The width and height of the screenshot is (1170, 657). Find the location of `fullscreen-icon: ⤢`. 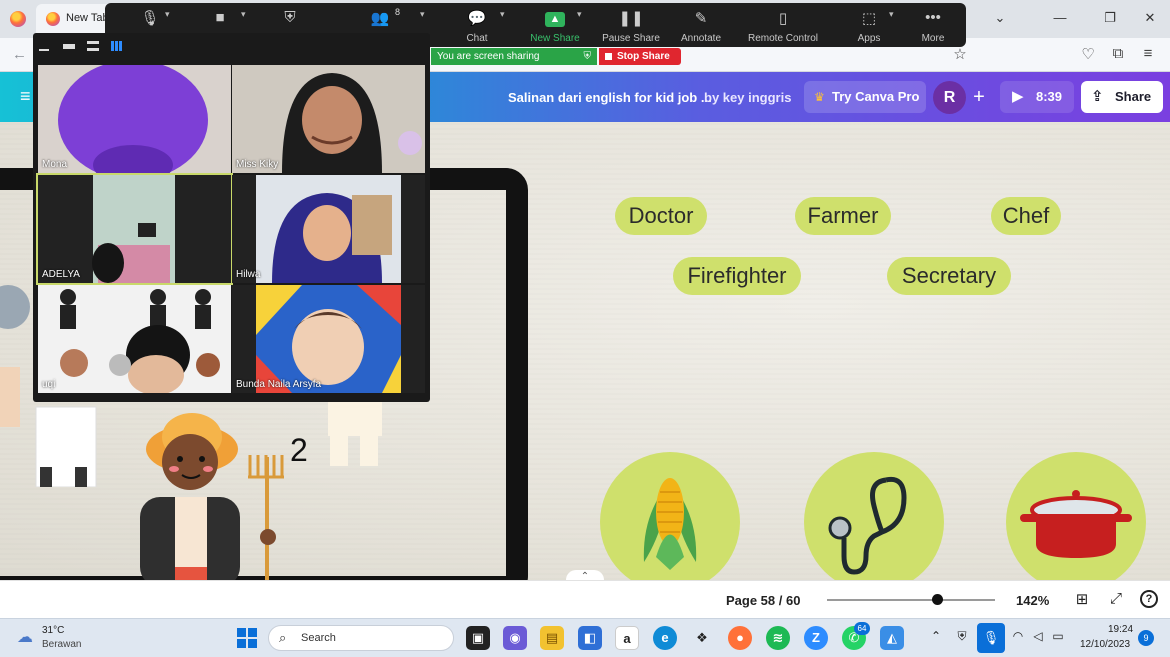

fullscreen-icon: ⤢ is located at coordinates (1116, 598).